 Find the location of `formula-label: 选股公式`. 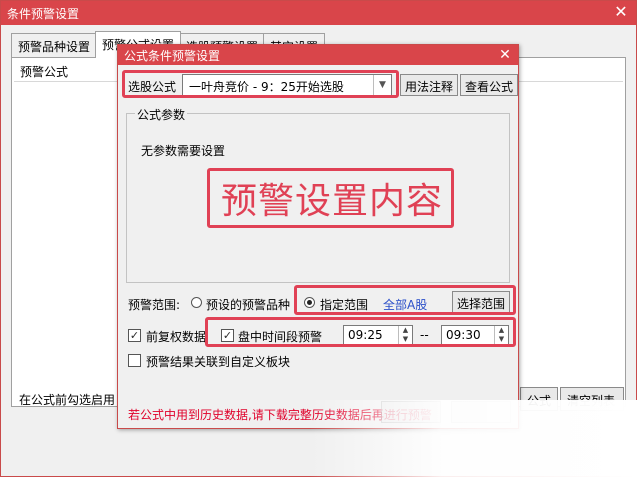

formula-label: 选股公式 is located at coordinates (152, 87).